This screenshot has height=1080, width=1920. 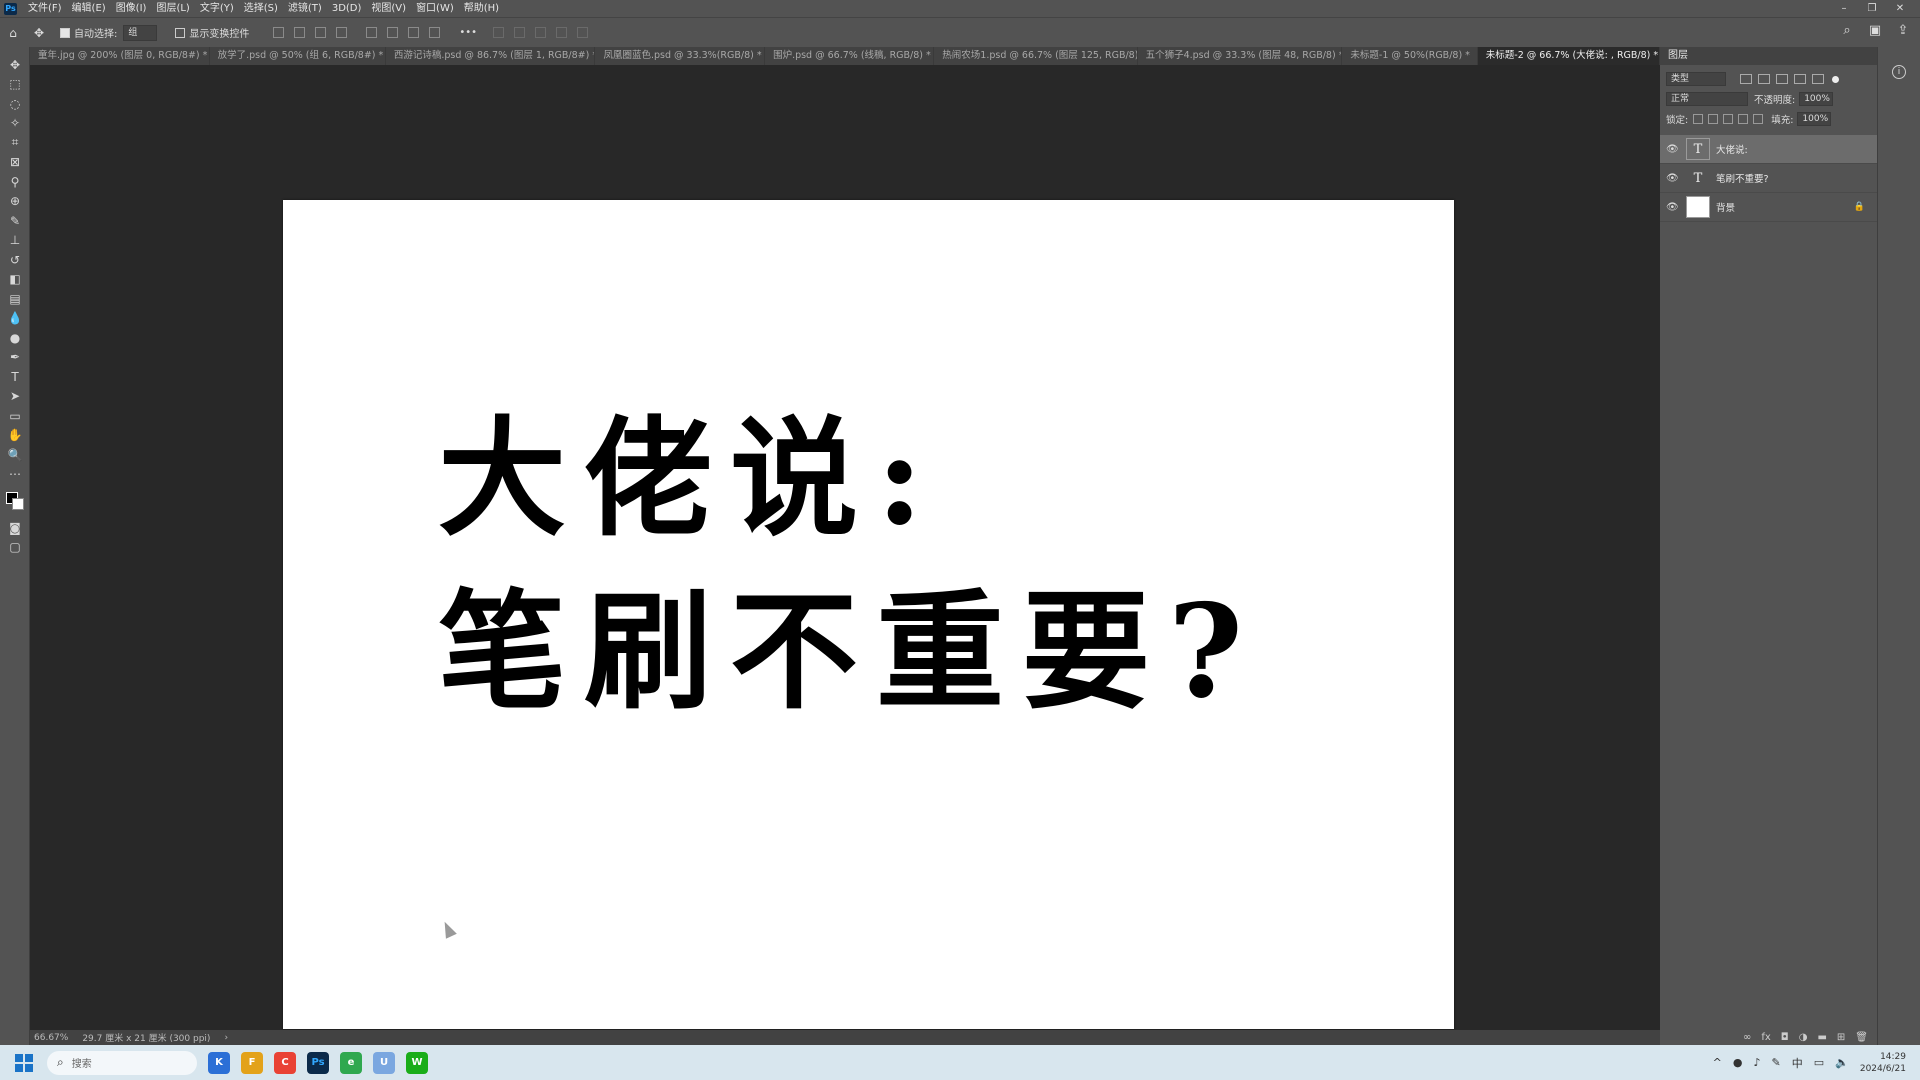 What do you see at coordinates (172, 8) in the screenshot?
I see `menu-layer: 图层(L)` at bounding box center [172, 8].